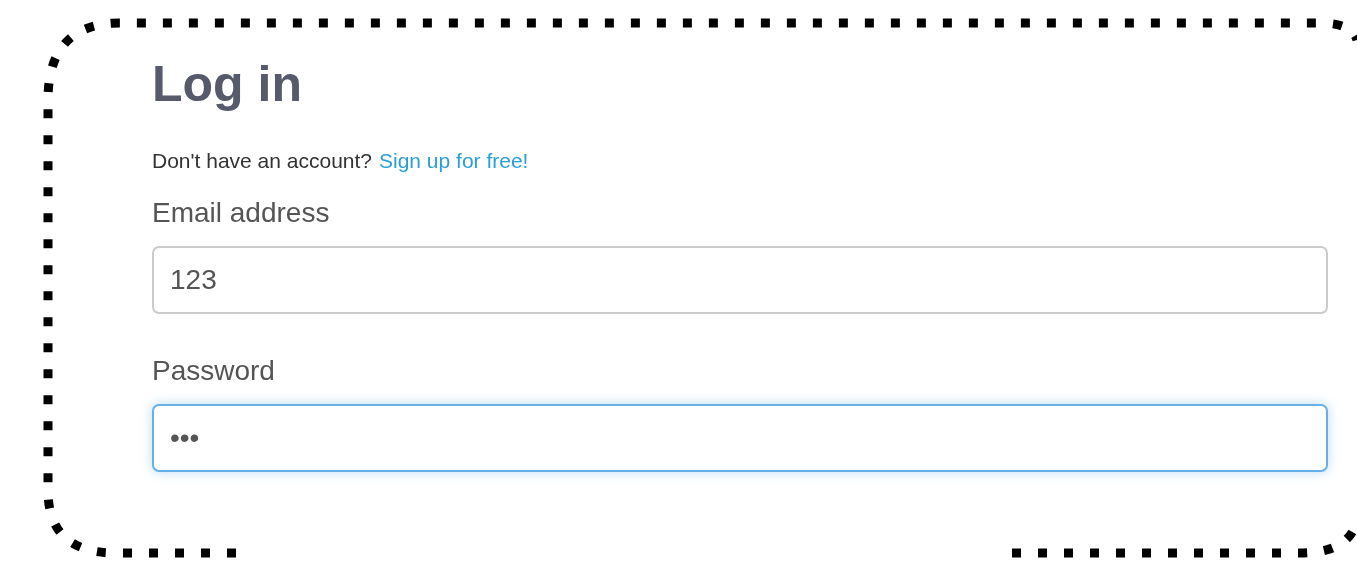 The height and width of the screenshot is (561, 1357). I want to click on signup-prompt: Don't have an account?, so click(262, 161).